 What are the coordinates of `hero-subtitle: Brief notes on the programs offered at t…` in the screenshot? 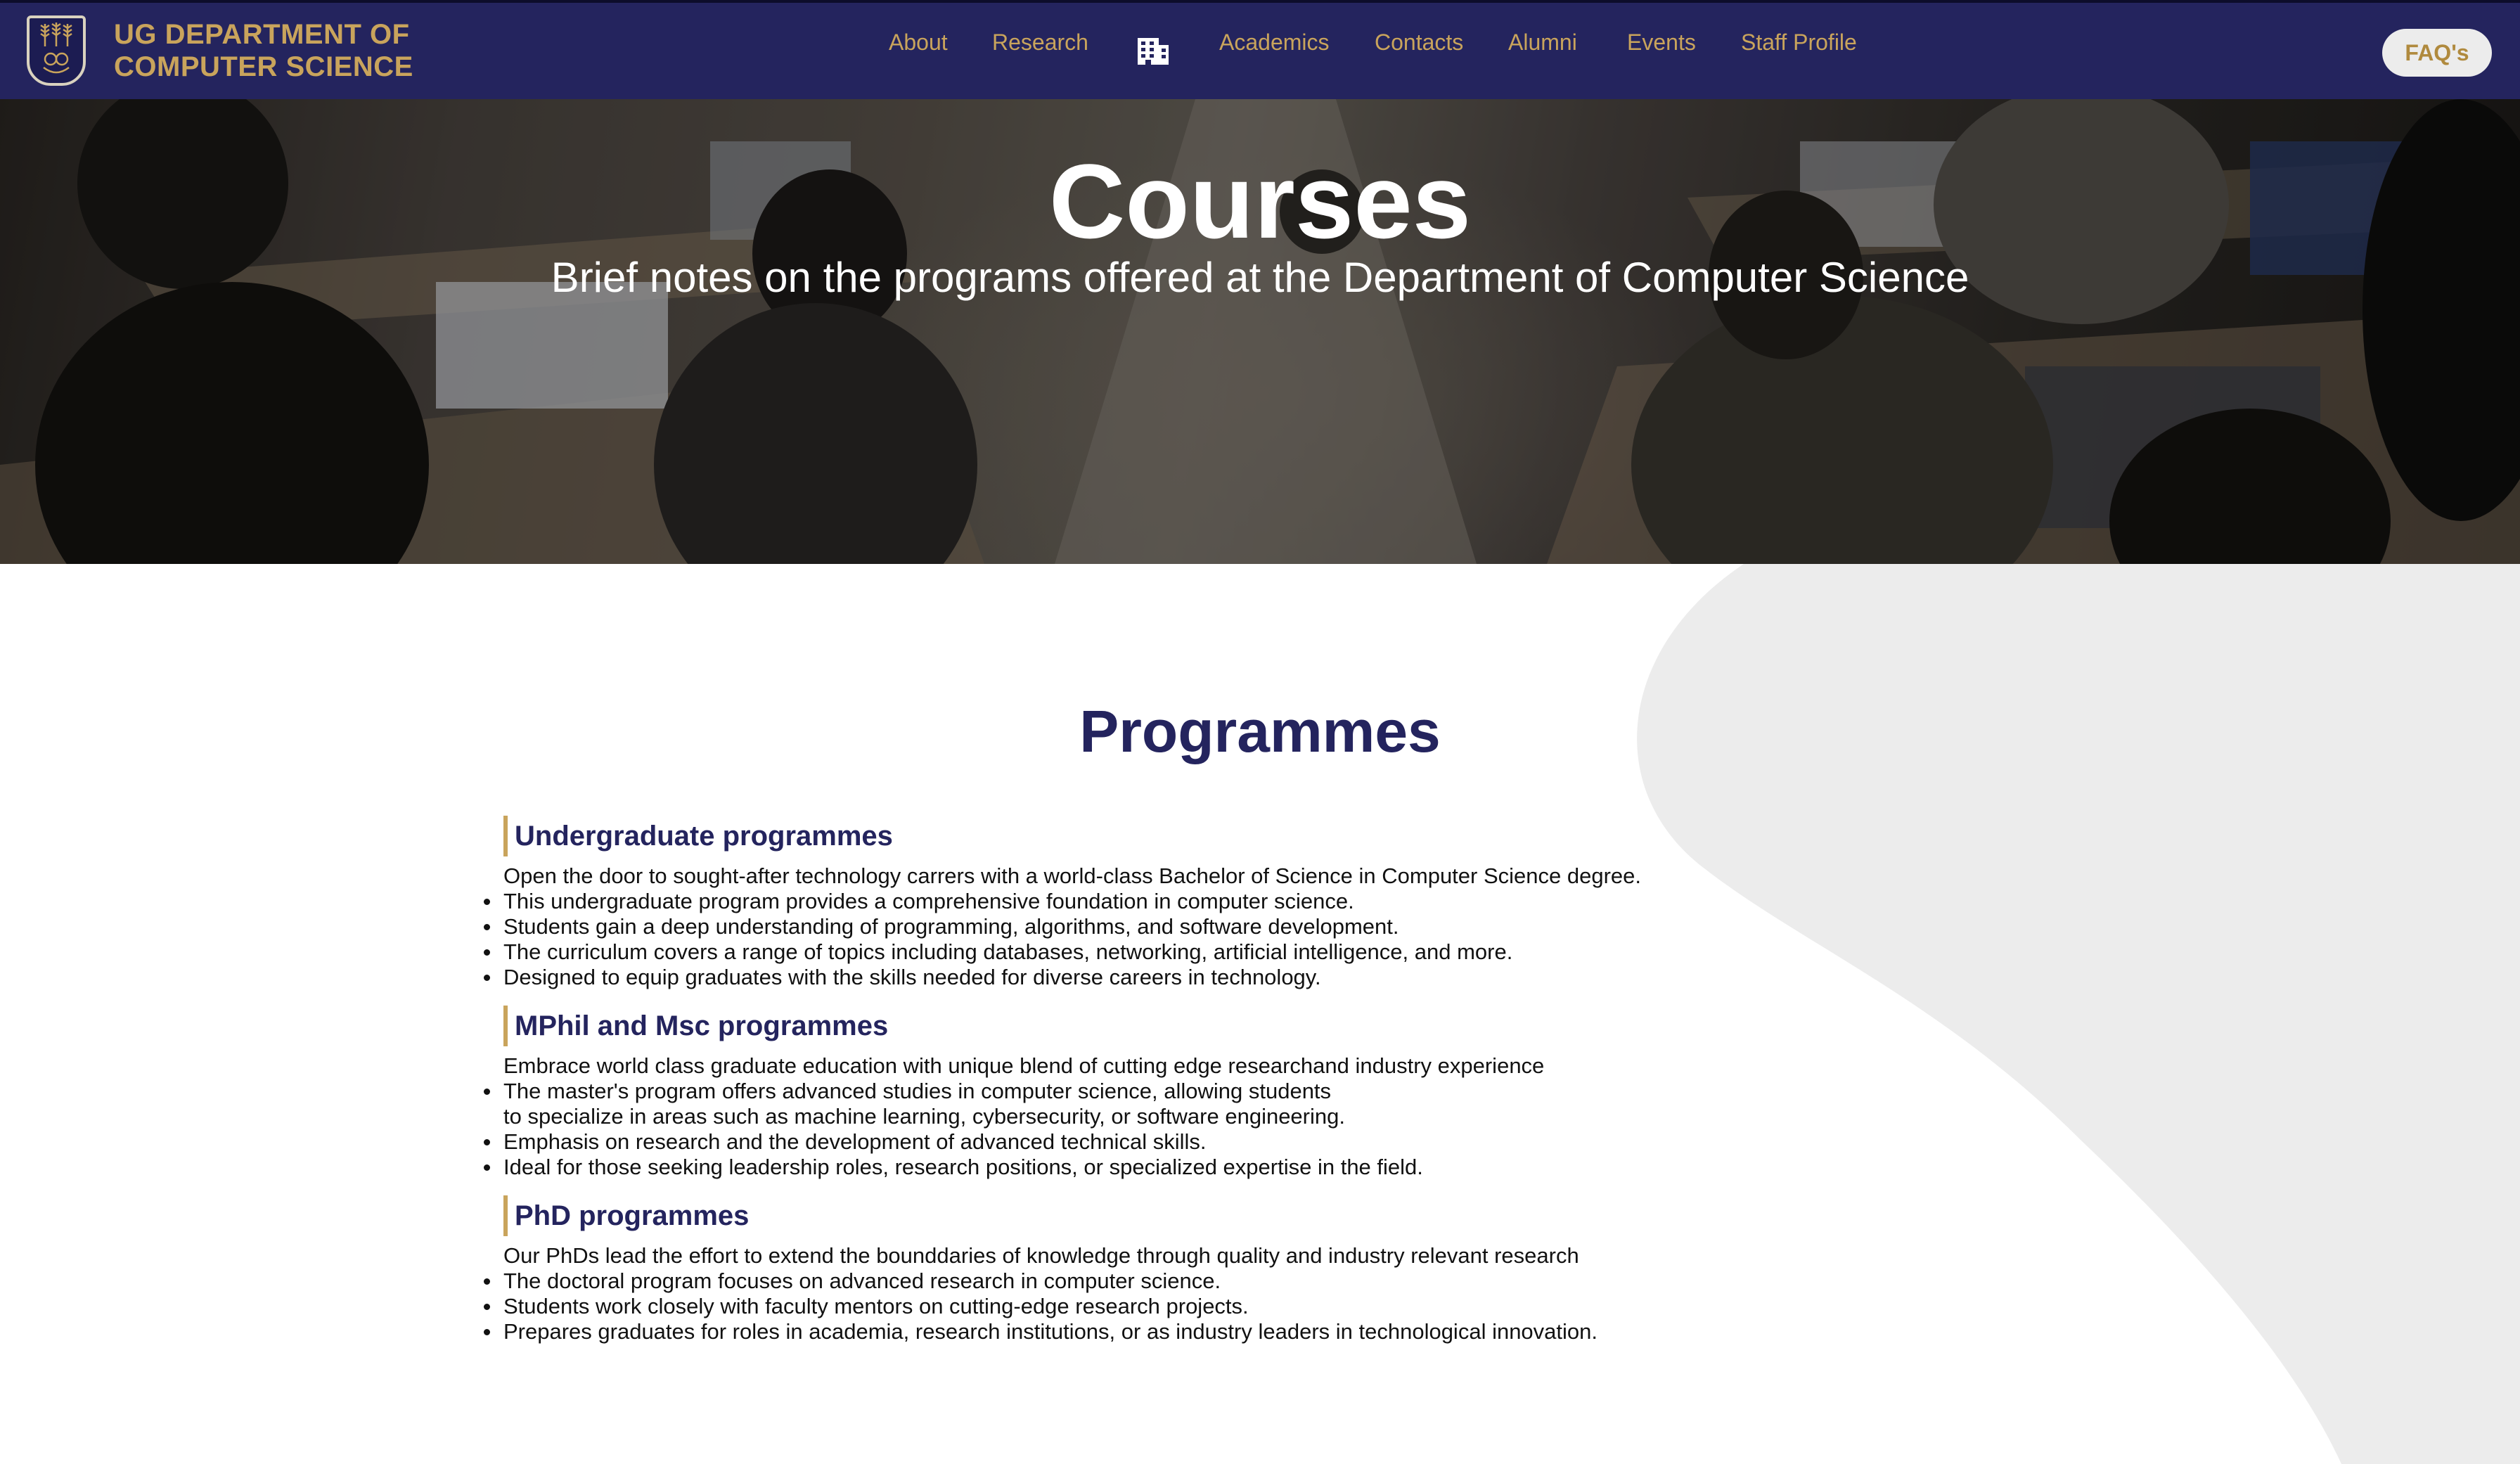 It's located at (1260, 277).